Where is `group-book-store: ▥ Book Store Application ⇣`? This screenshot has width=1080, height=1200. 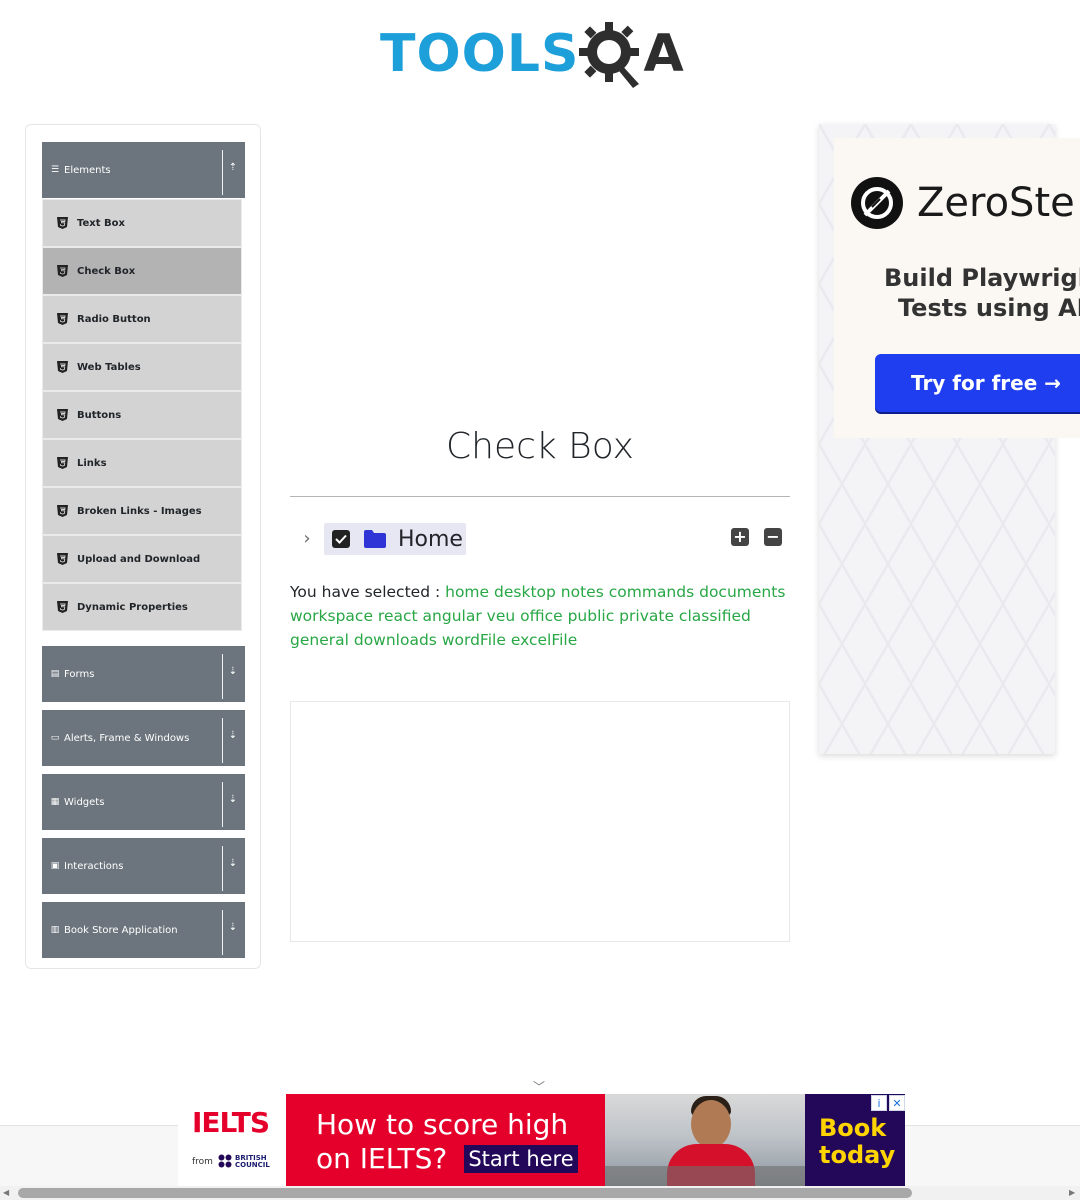 group-book-store: ▥ Book Store Application ⇣ is located at coordinates (143, 930).